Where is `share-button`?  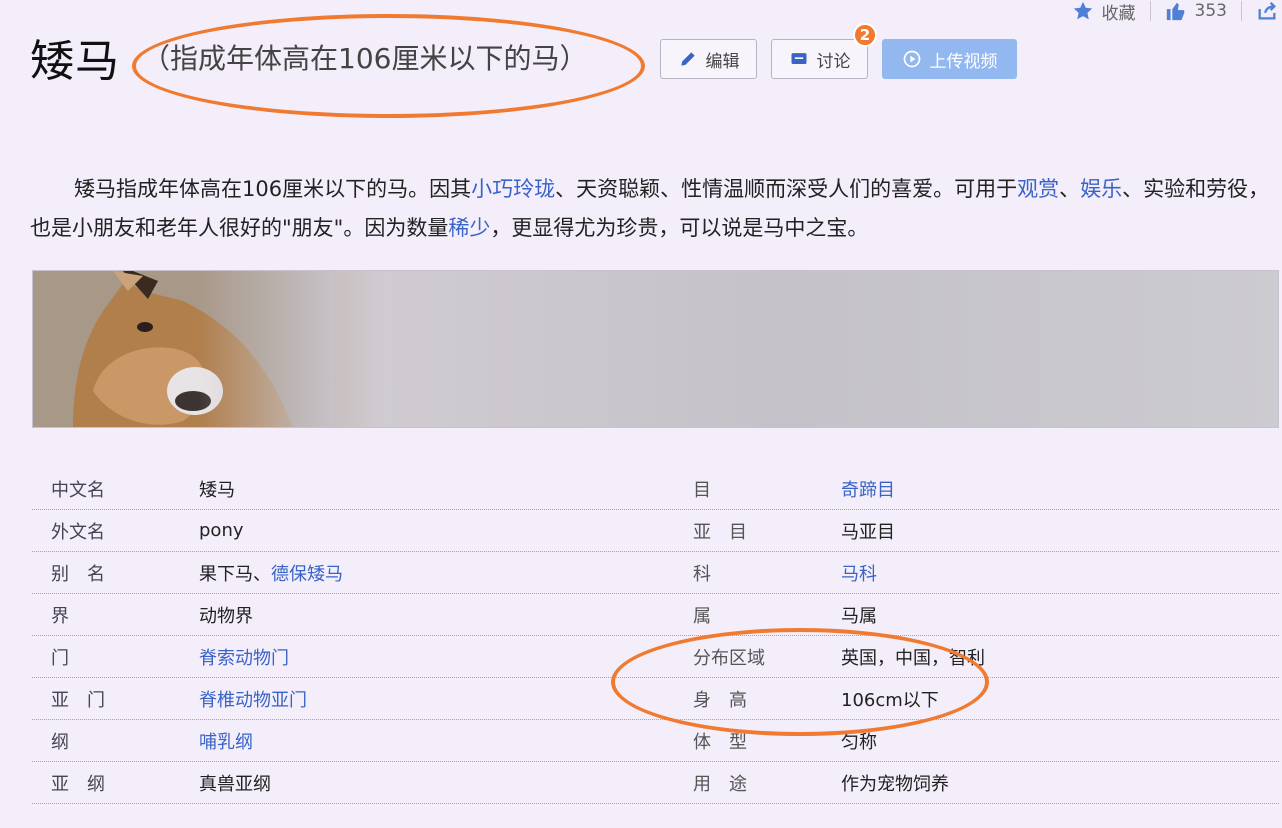 share-button is located at coordinates (1262, 11).